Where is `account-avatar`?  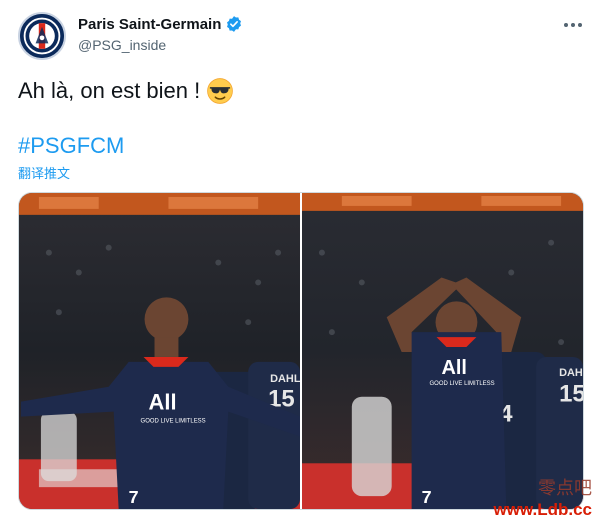
account-avatar is located at coordinates (42, 36).